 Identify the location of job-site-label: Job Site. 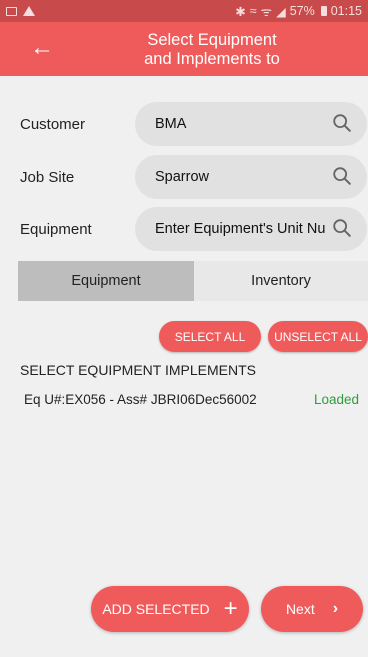
(47, 177).